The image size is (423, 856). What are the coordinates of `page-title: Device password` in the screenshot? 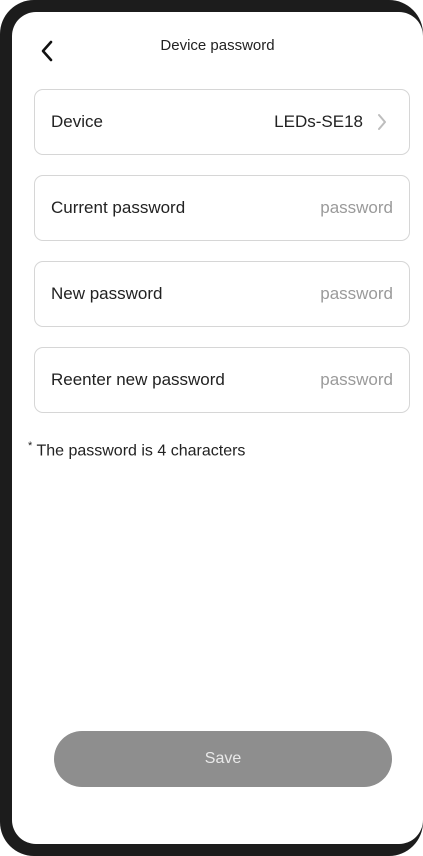 It's located at (217, 45).